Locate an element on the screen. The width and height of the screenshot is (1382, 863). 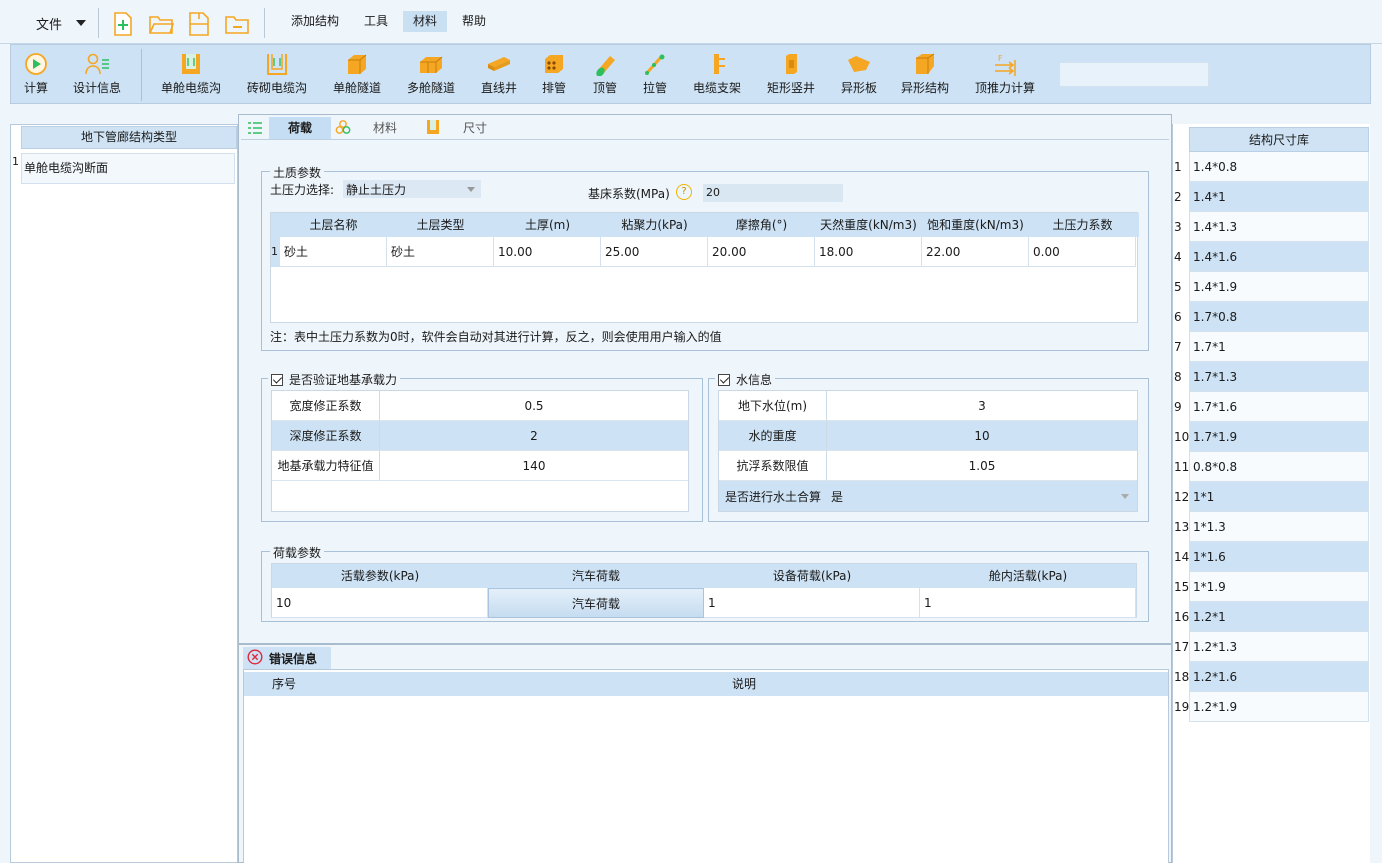
tab-error-info: 错误信息 is located at coordinates (287, 658).